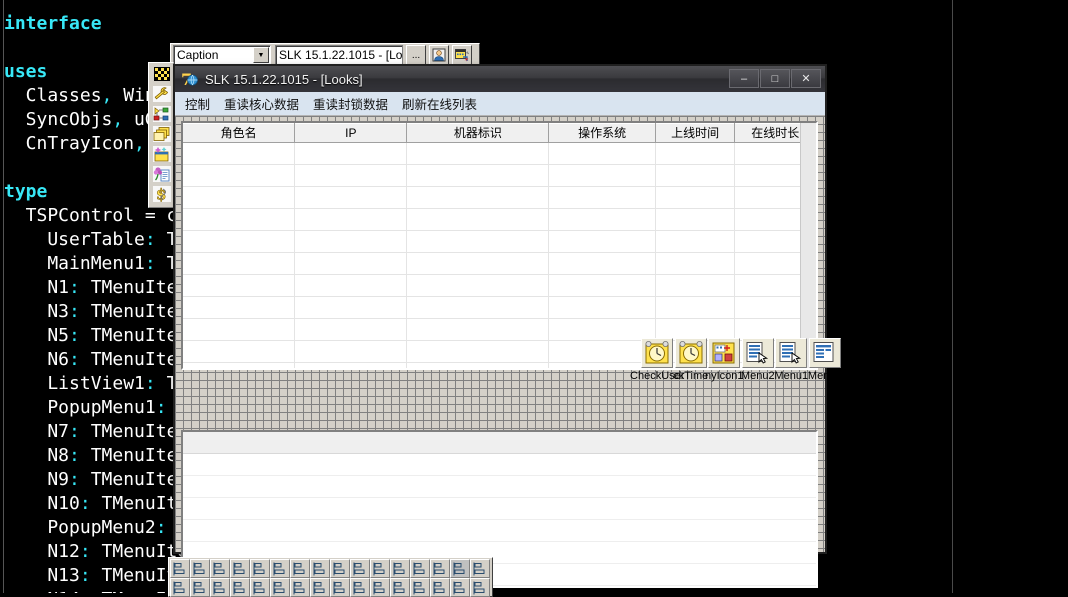 The image size is (1068, 597). I want to click on chevron-down-icon: ▼, so click(261, 55).